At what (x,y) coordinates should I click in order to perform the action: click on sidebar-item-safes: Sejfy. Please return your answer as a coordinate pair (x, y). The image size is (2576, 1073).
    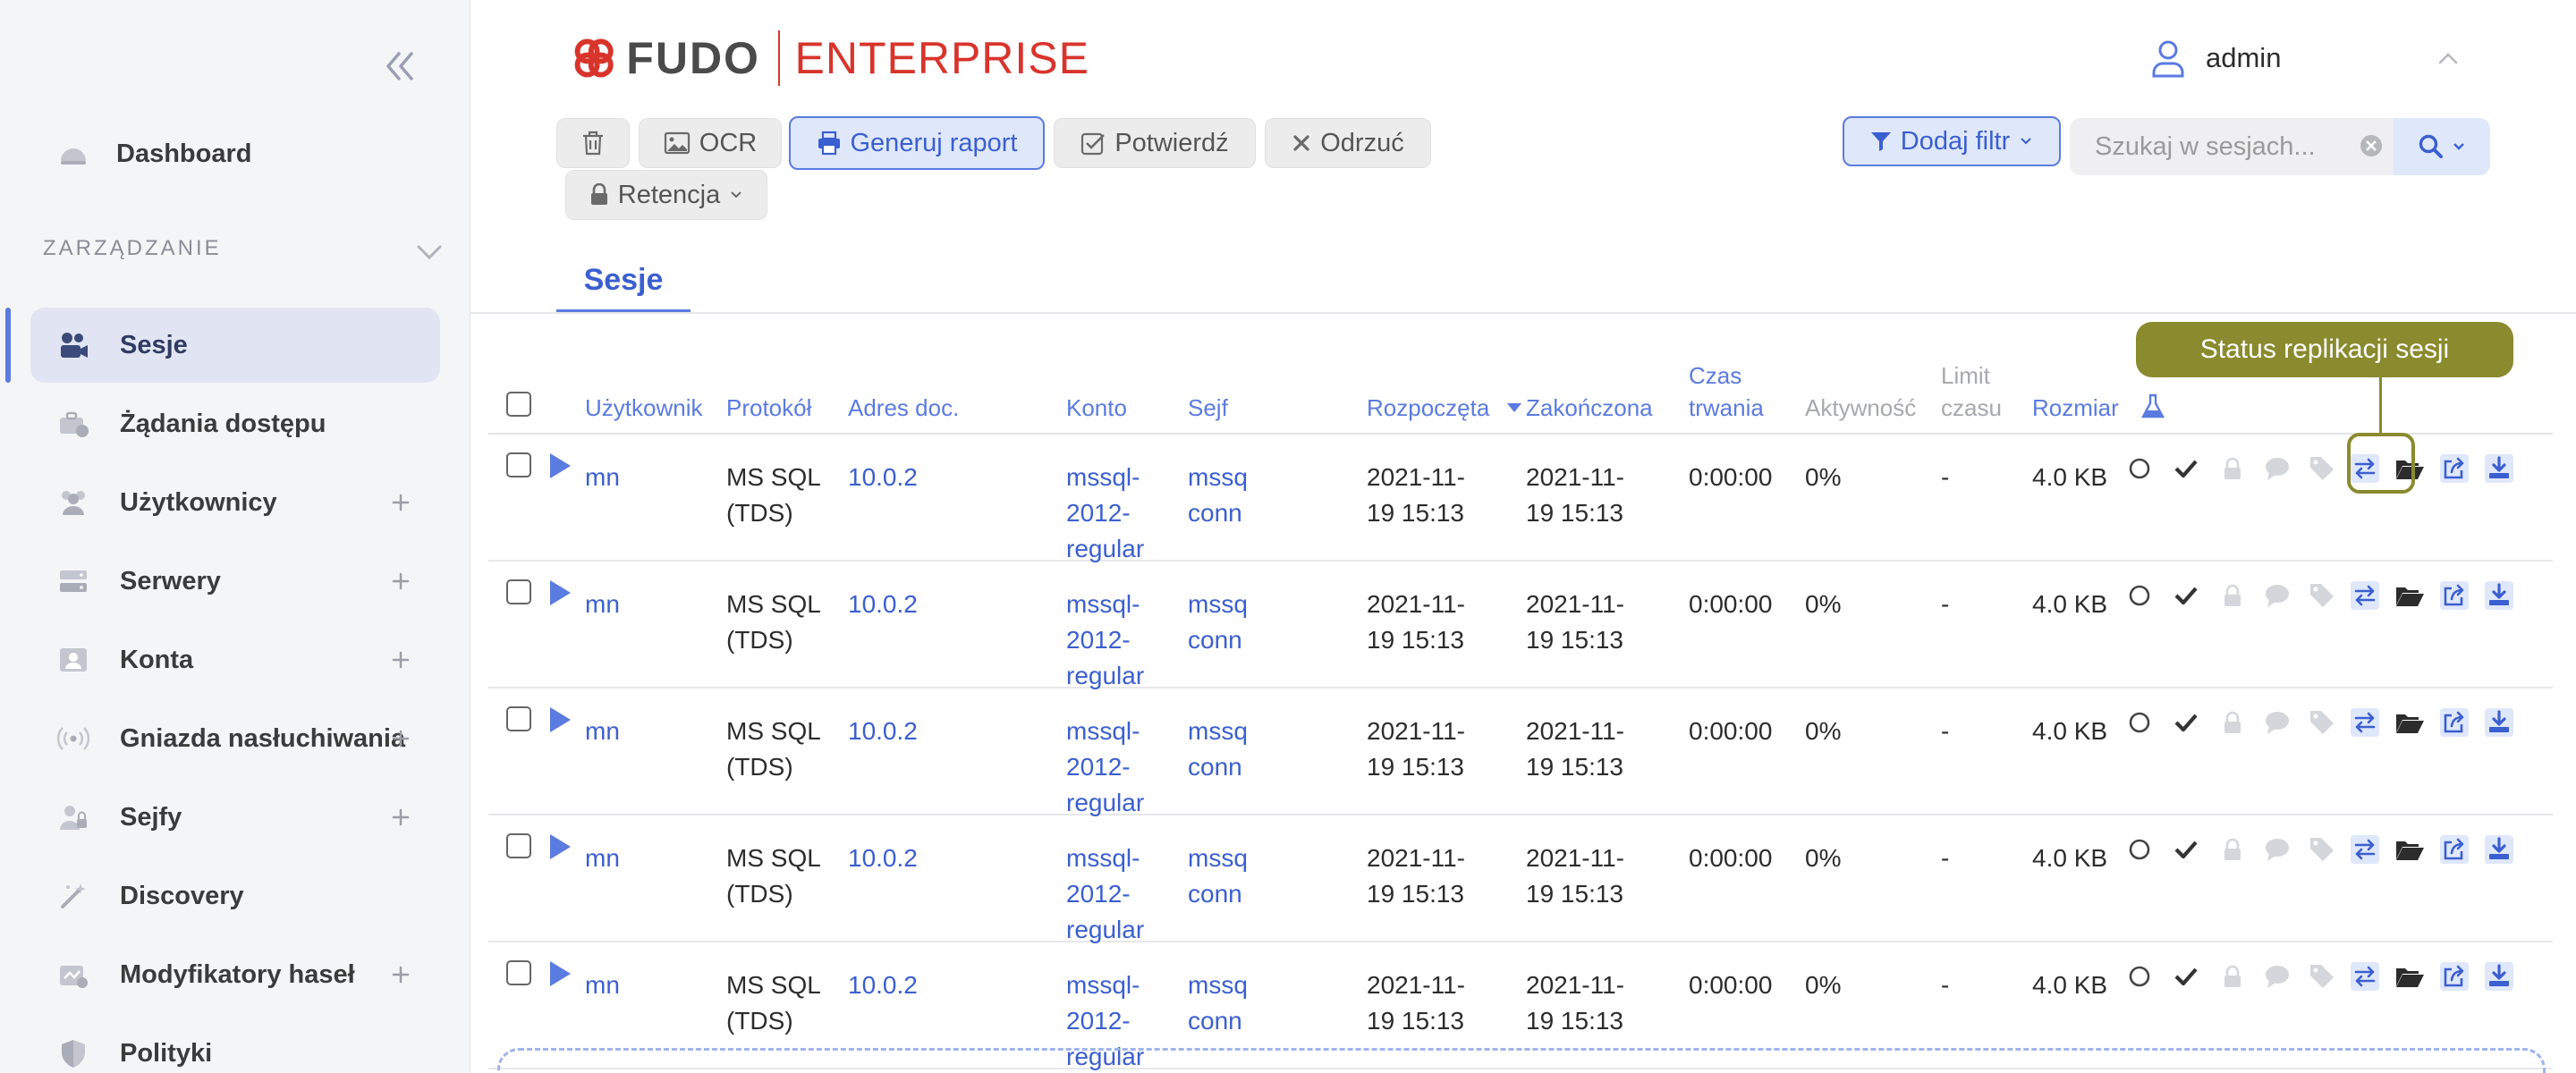
    Looking at the image, I should click on (235, 817).